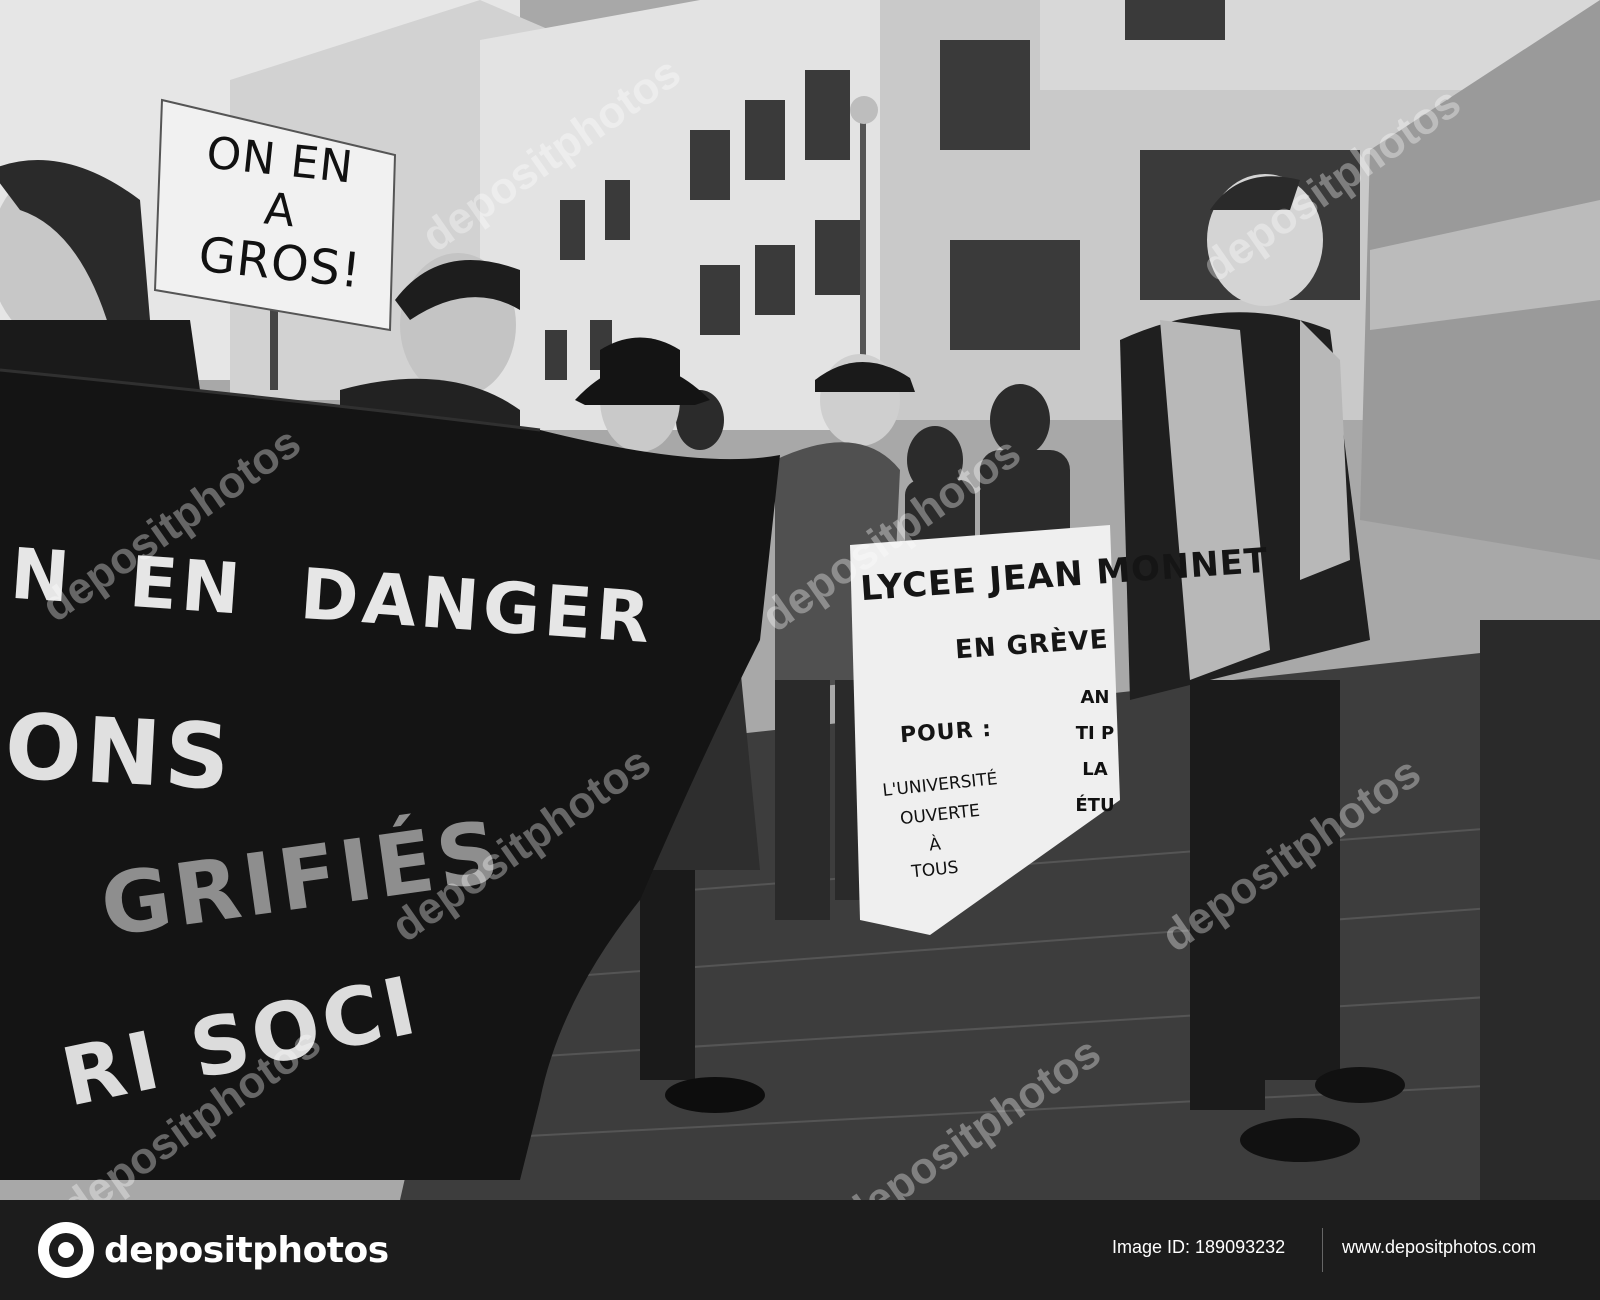 The image size is (1600, 1300). I want to click on image-id: Image ID: 189093232, so click(1199, 1247).